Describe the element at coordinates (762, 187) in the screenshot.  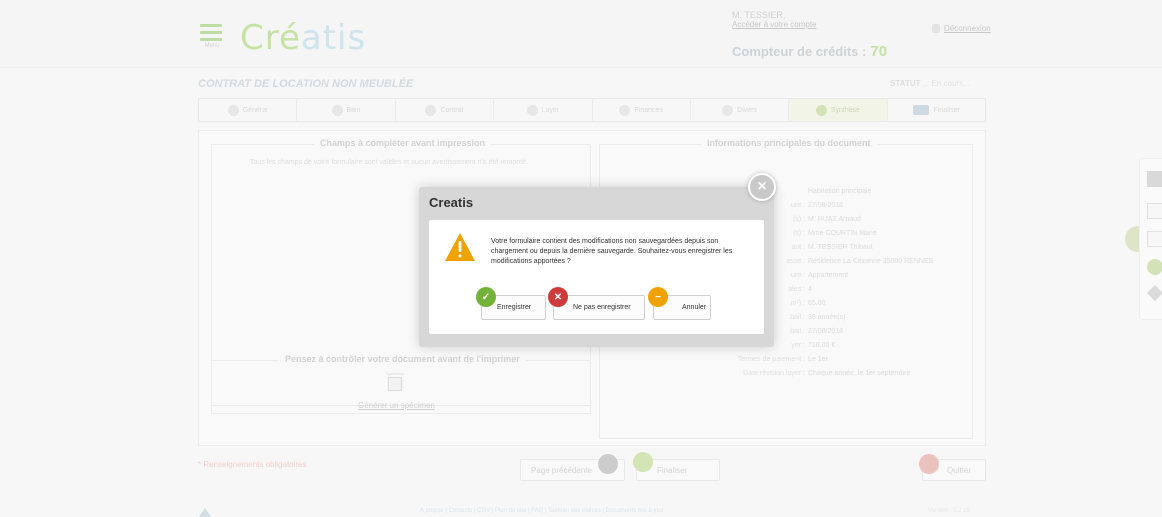
I see `close-icon: ×` at that location.